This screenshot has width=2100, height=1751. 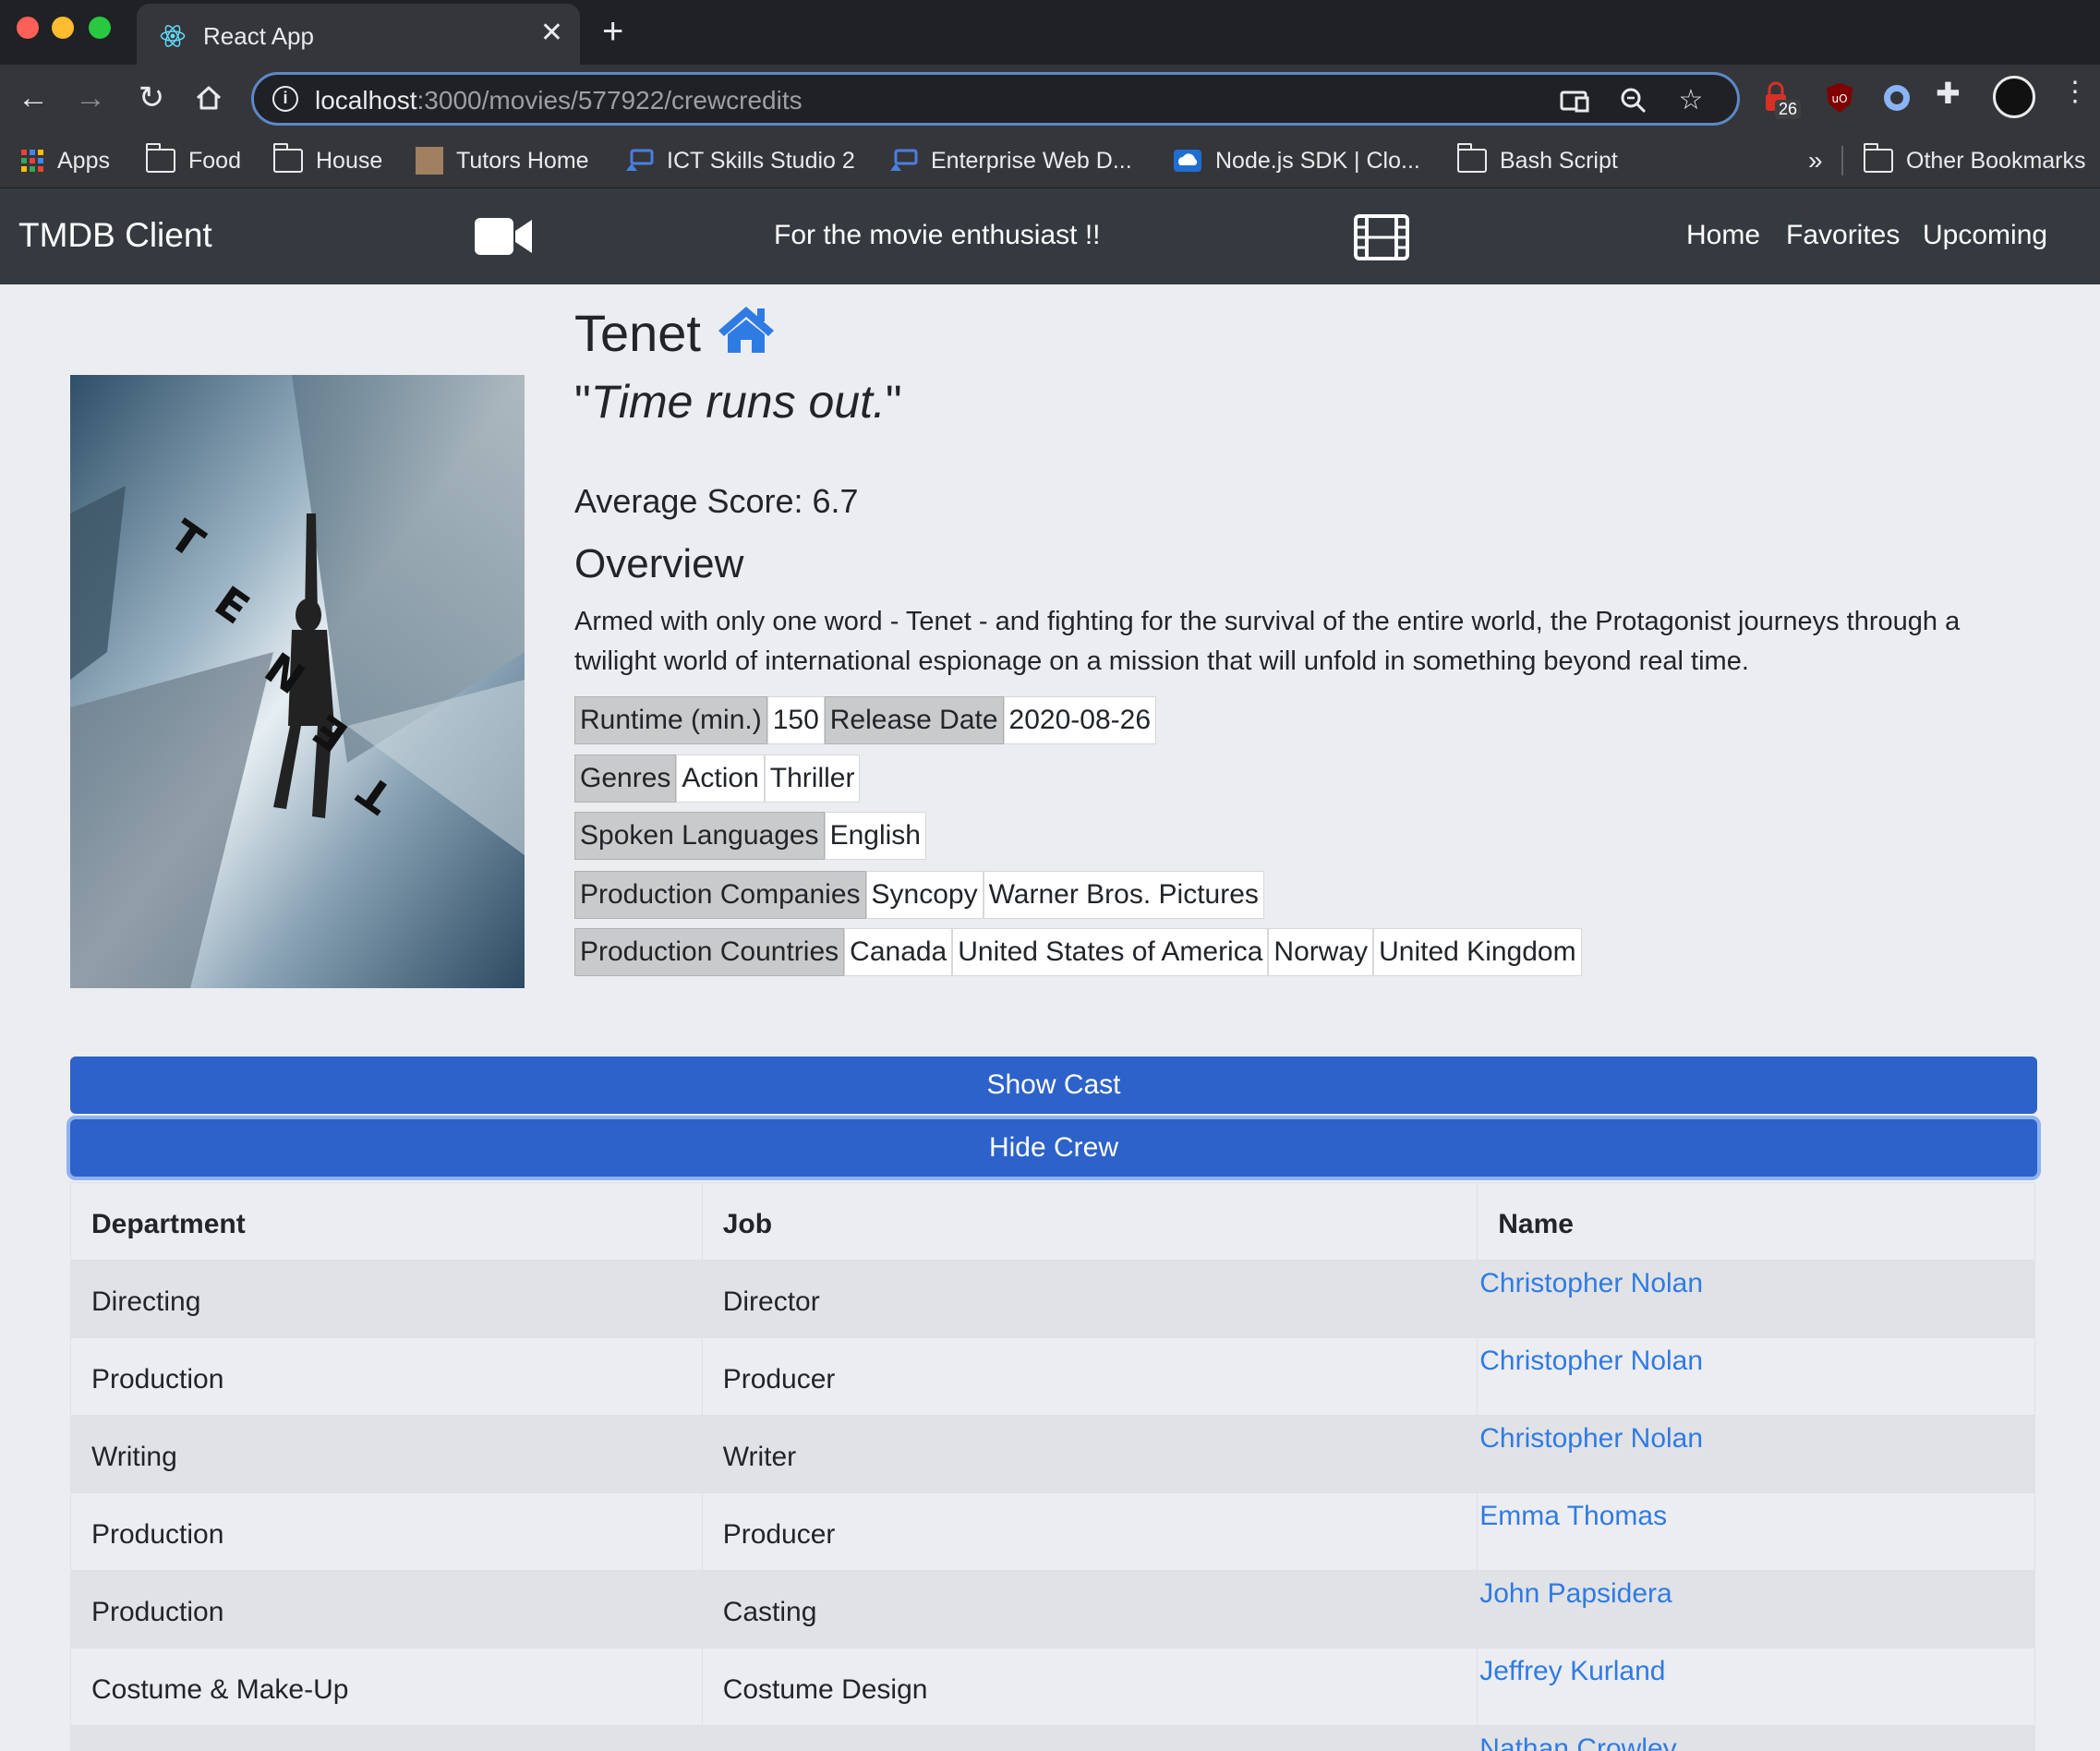 What do you see at coordinates (1843, 235) in the screenshot?
I see `nav-link-favorites: Favorites` at bounding box center [1843, 235].